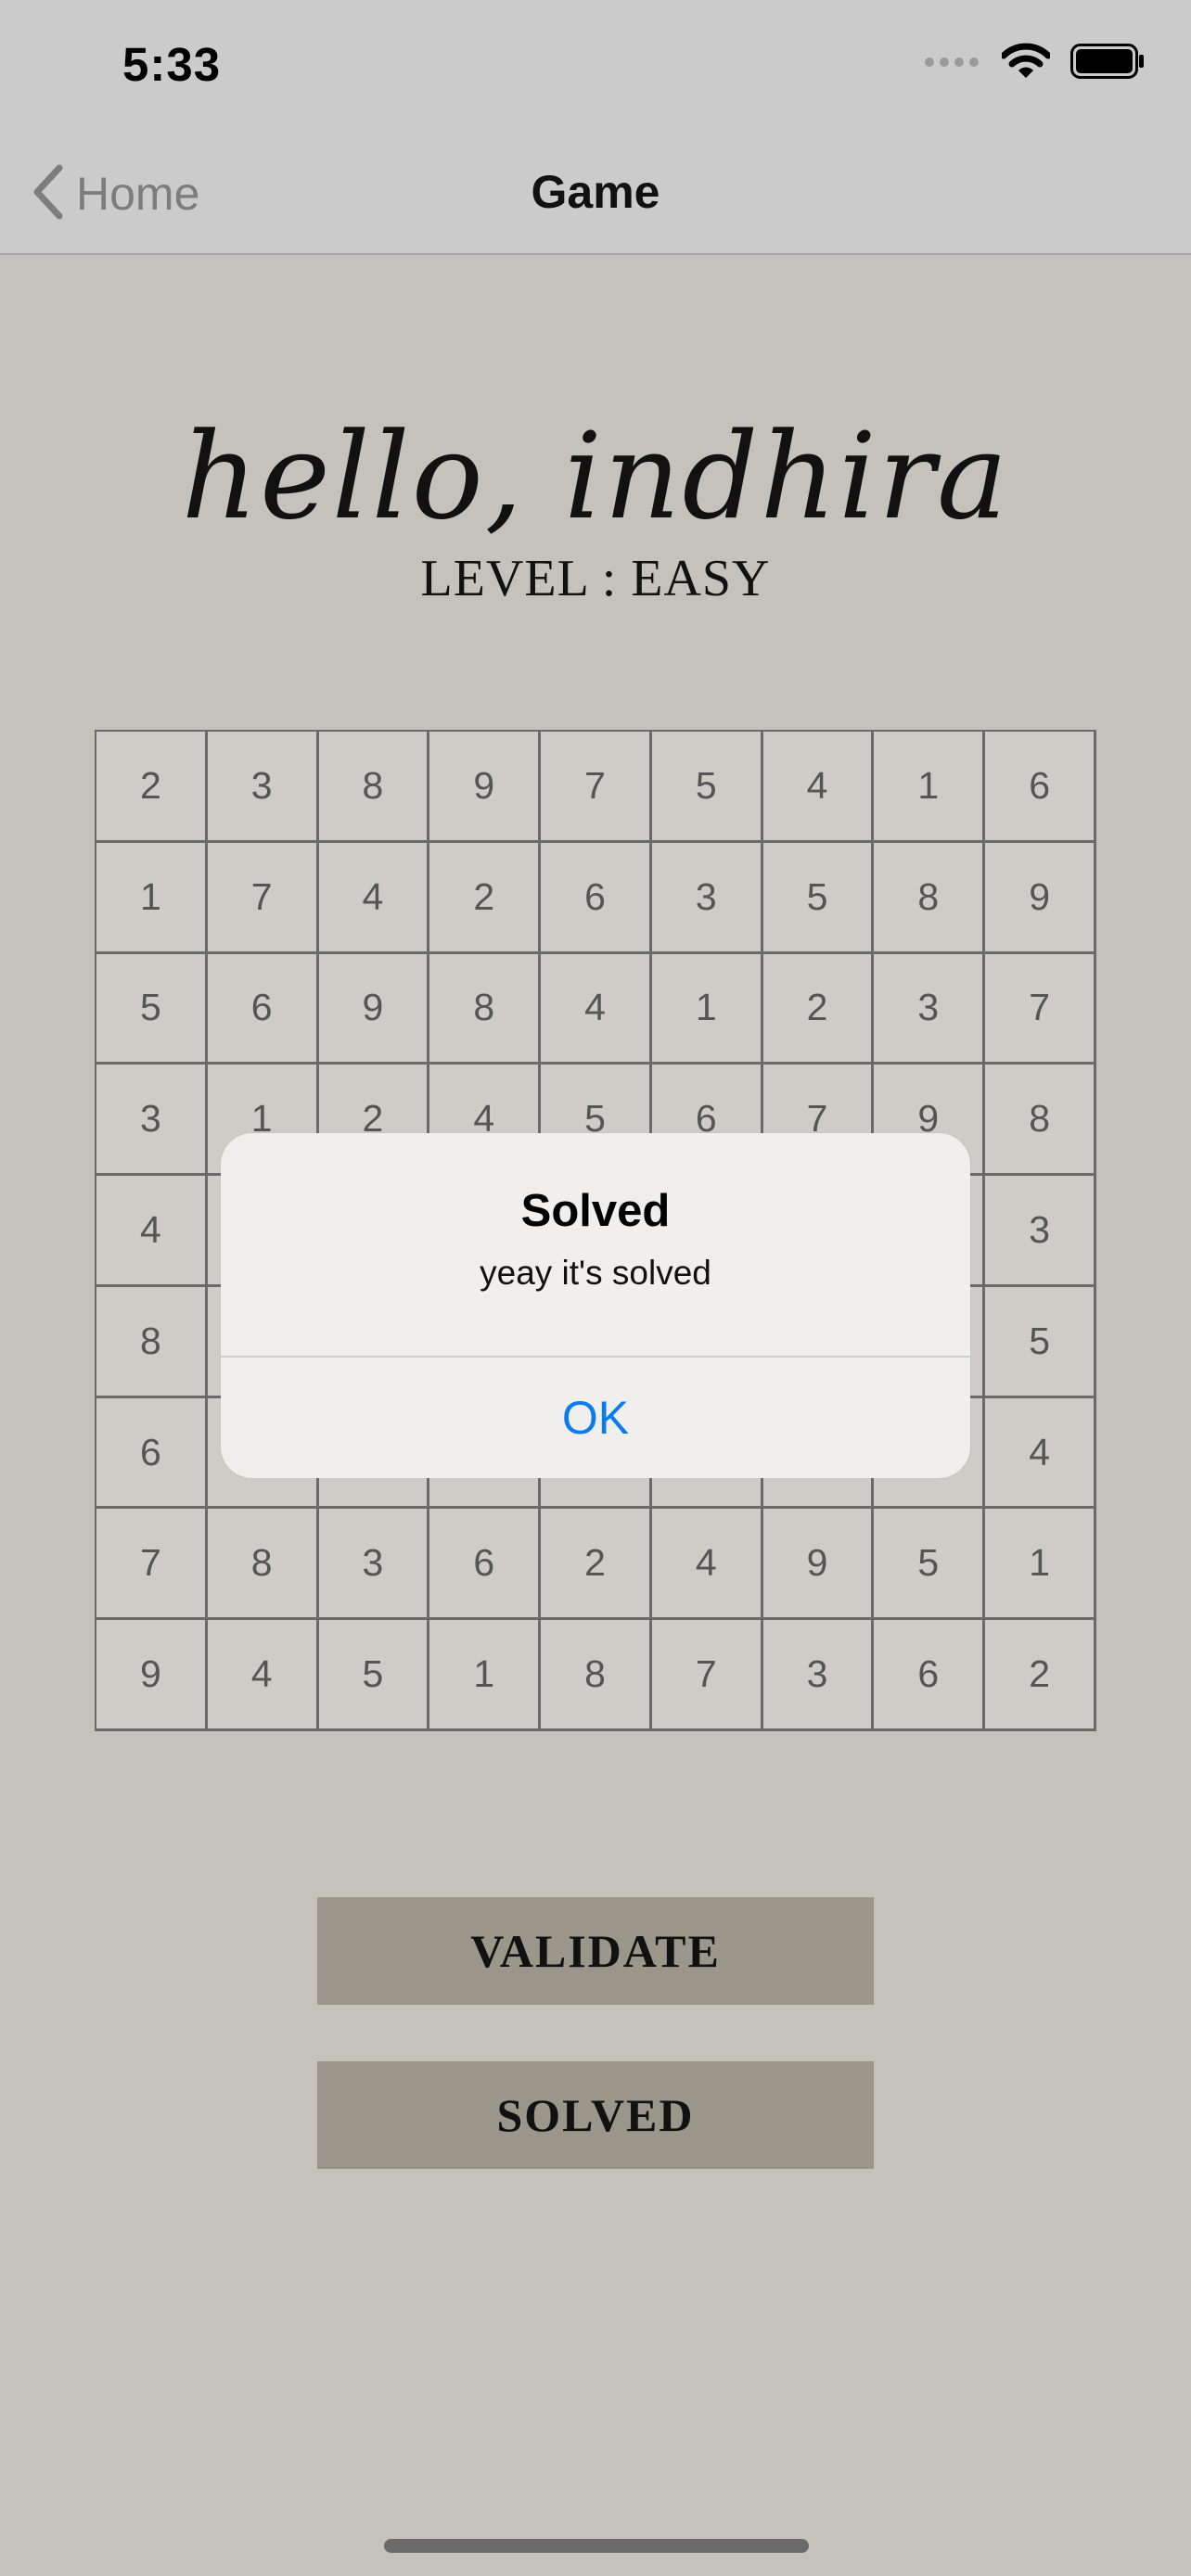  I want to click on solved-alert: Solved yeay it's solved OK, so click(595, 1305).